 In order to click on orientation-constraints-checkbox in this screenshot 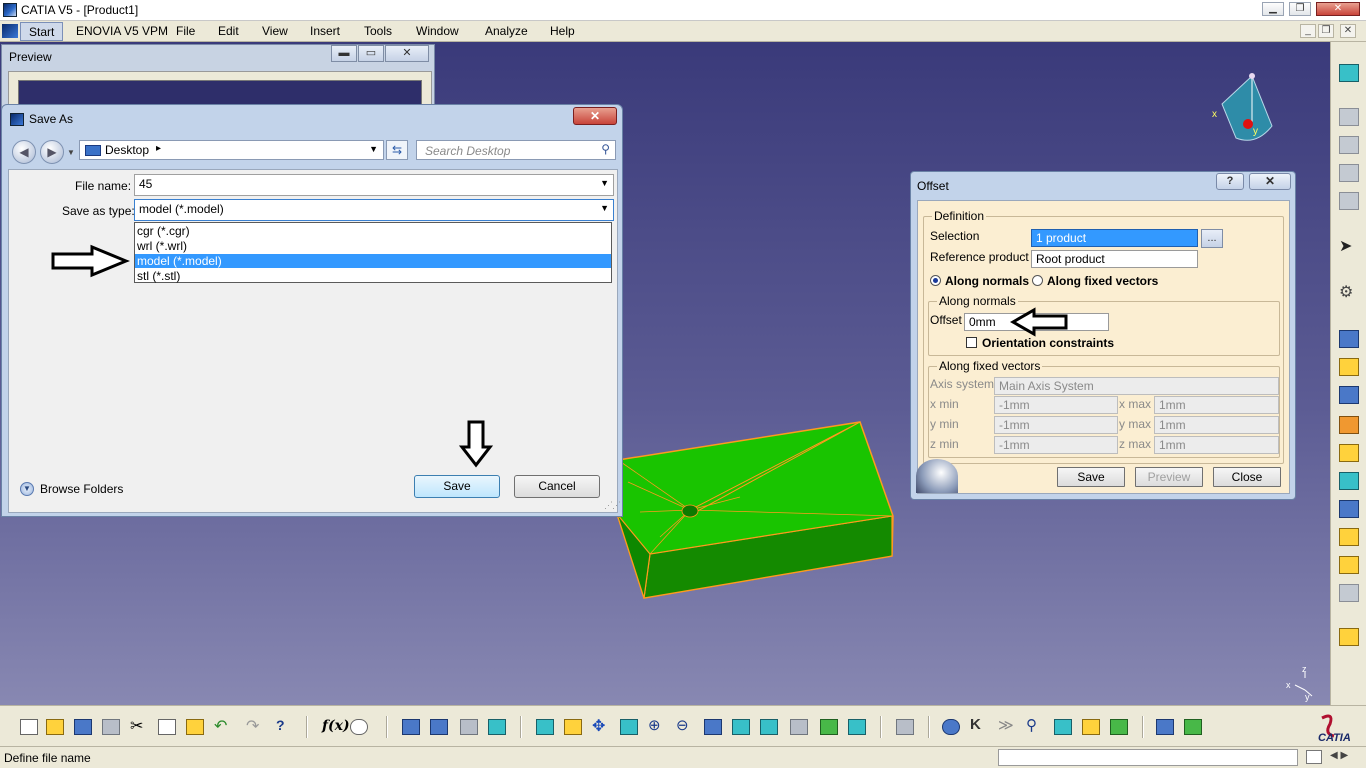, I will do `click(971, 342)`.